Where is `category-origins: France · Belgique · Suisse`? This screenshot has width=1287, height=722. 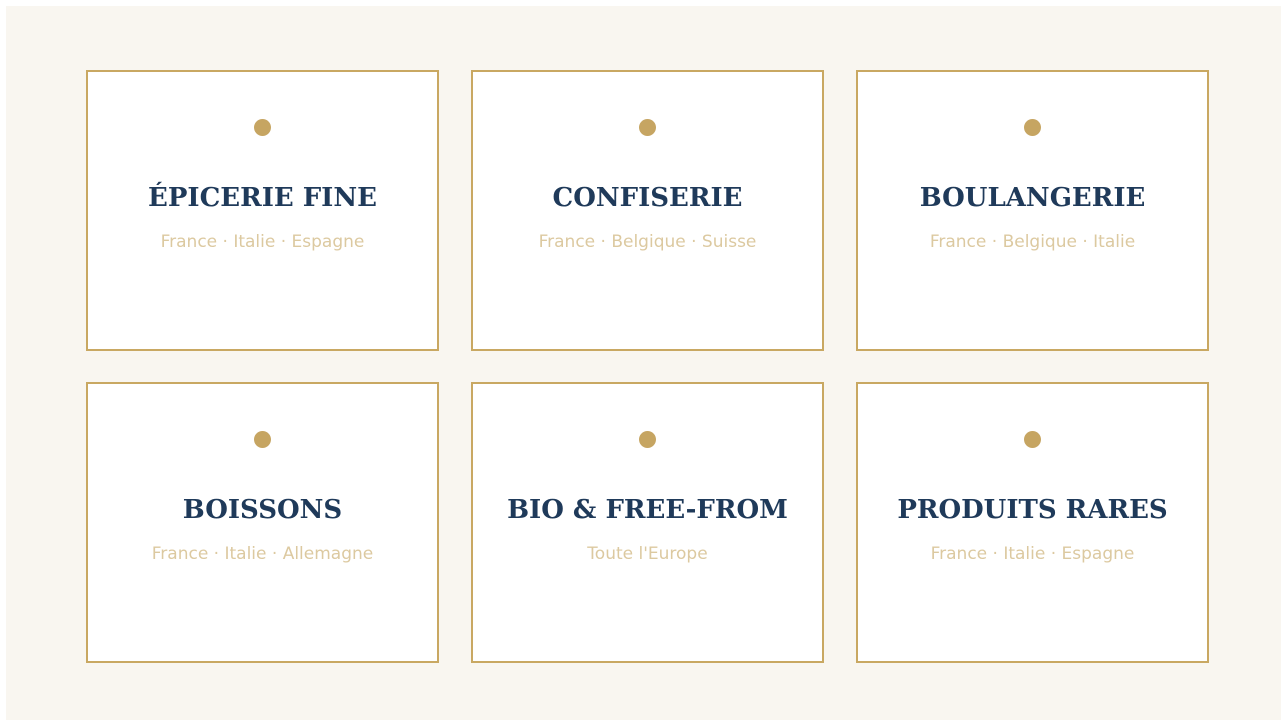
category-origins: France · Belgique · Suisse is located at coordinates (647, 242).